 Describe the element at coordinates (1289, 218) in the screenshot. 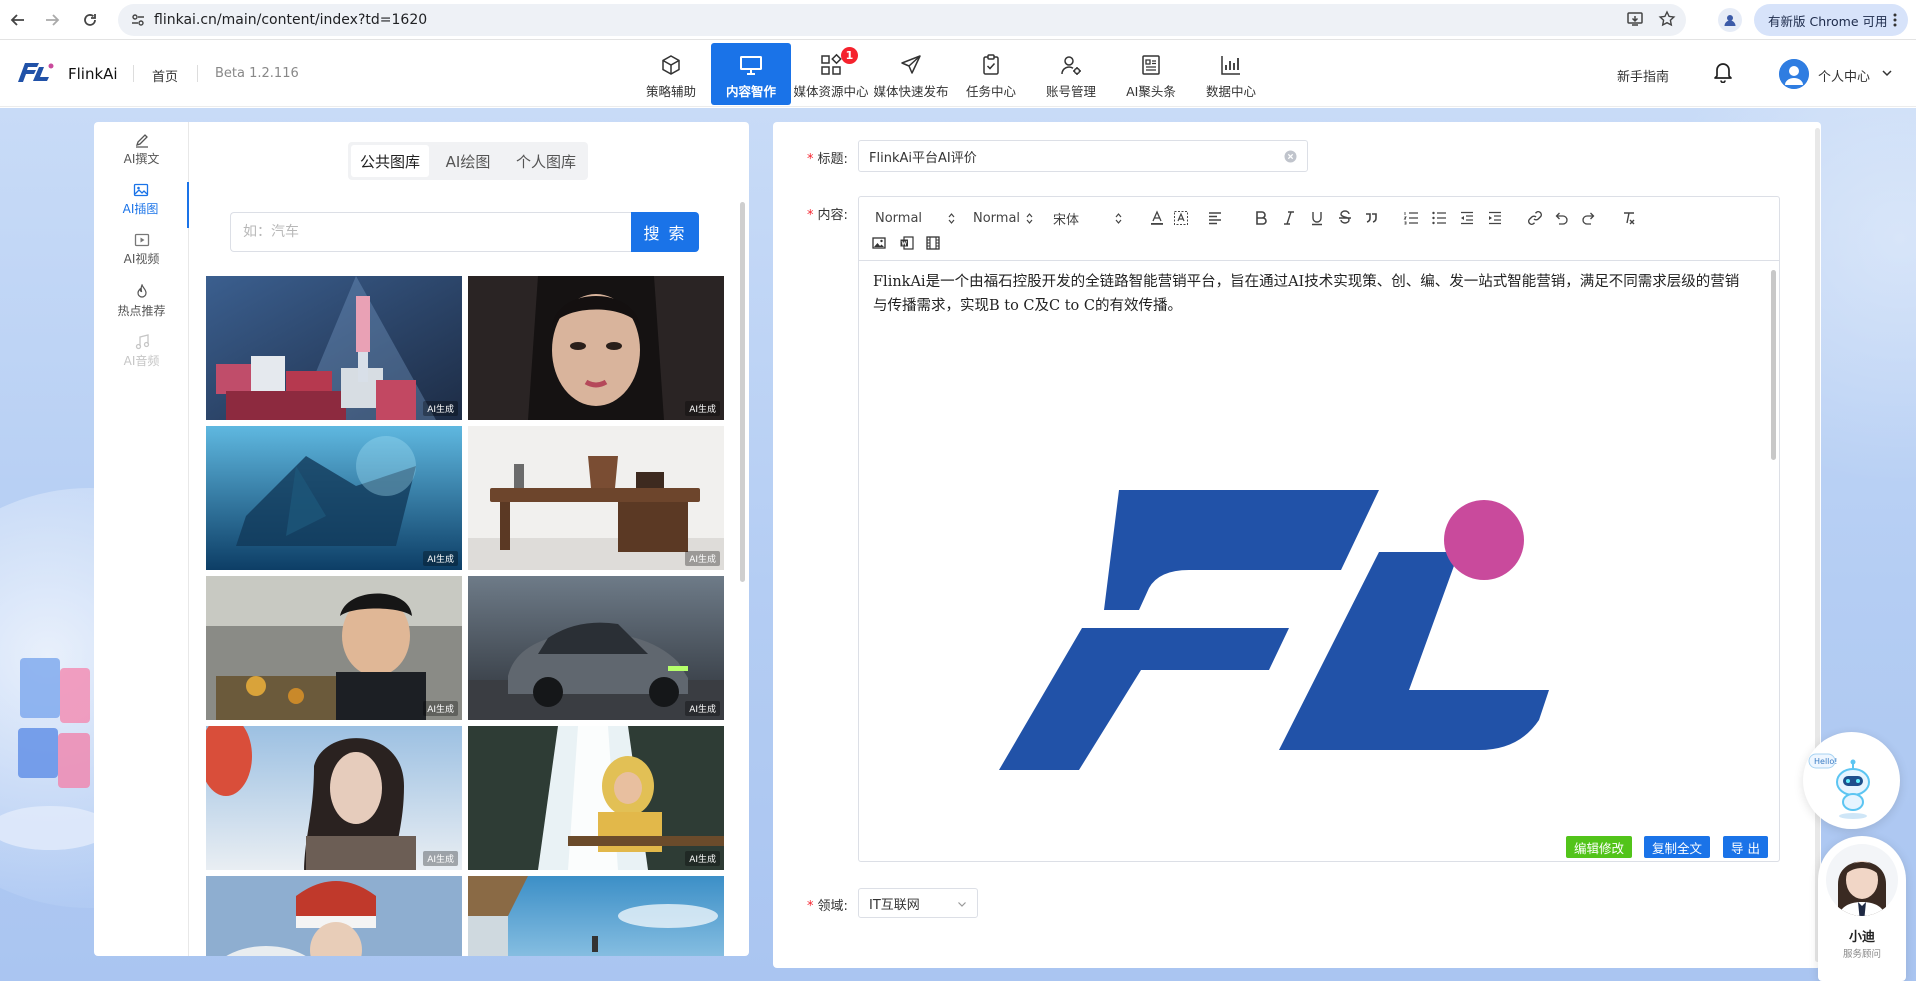

I see `italic-icon` at that location.